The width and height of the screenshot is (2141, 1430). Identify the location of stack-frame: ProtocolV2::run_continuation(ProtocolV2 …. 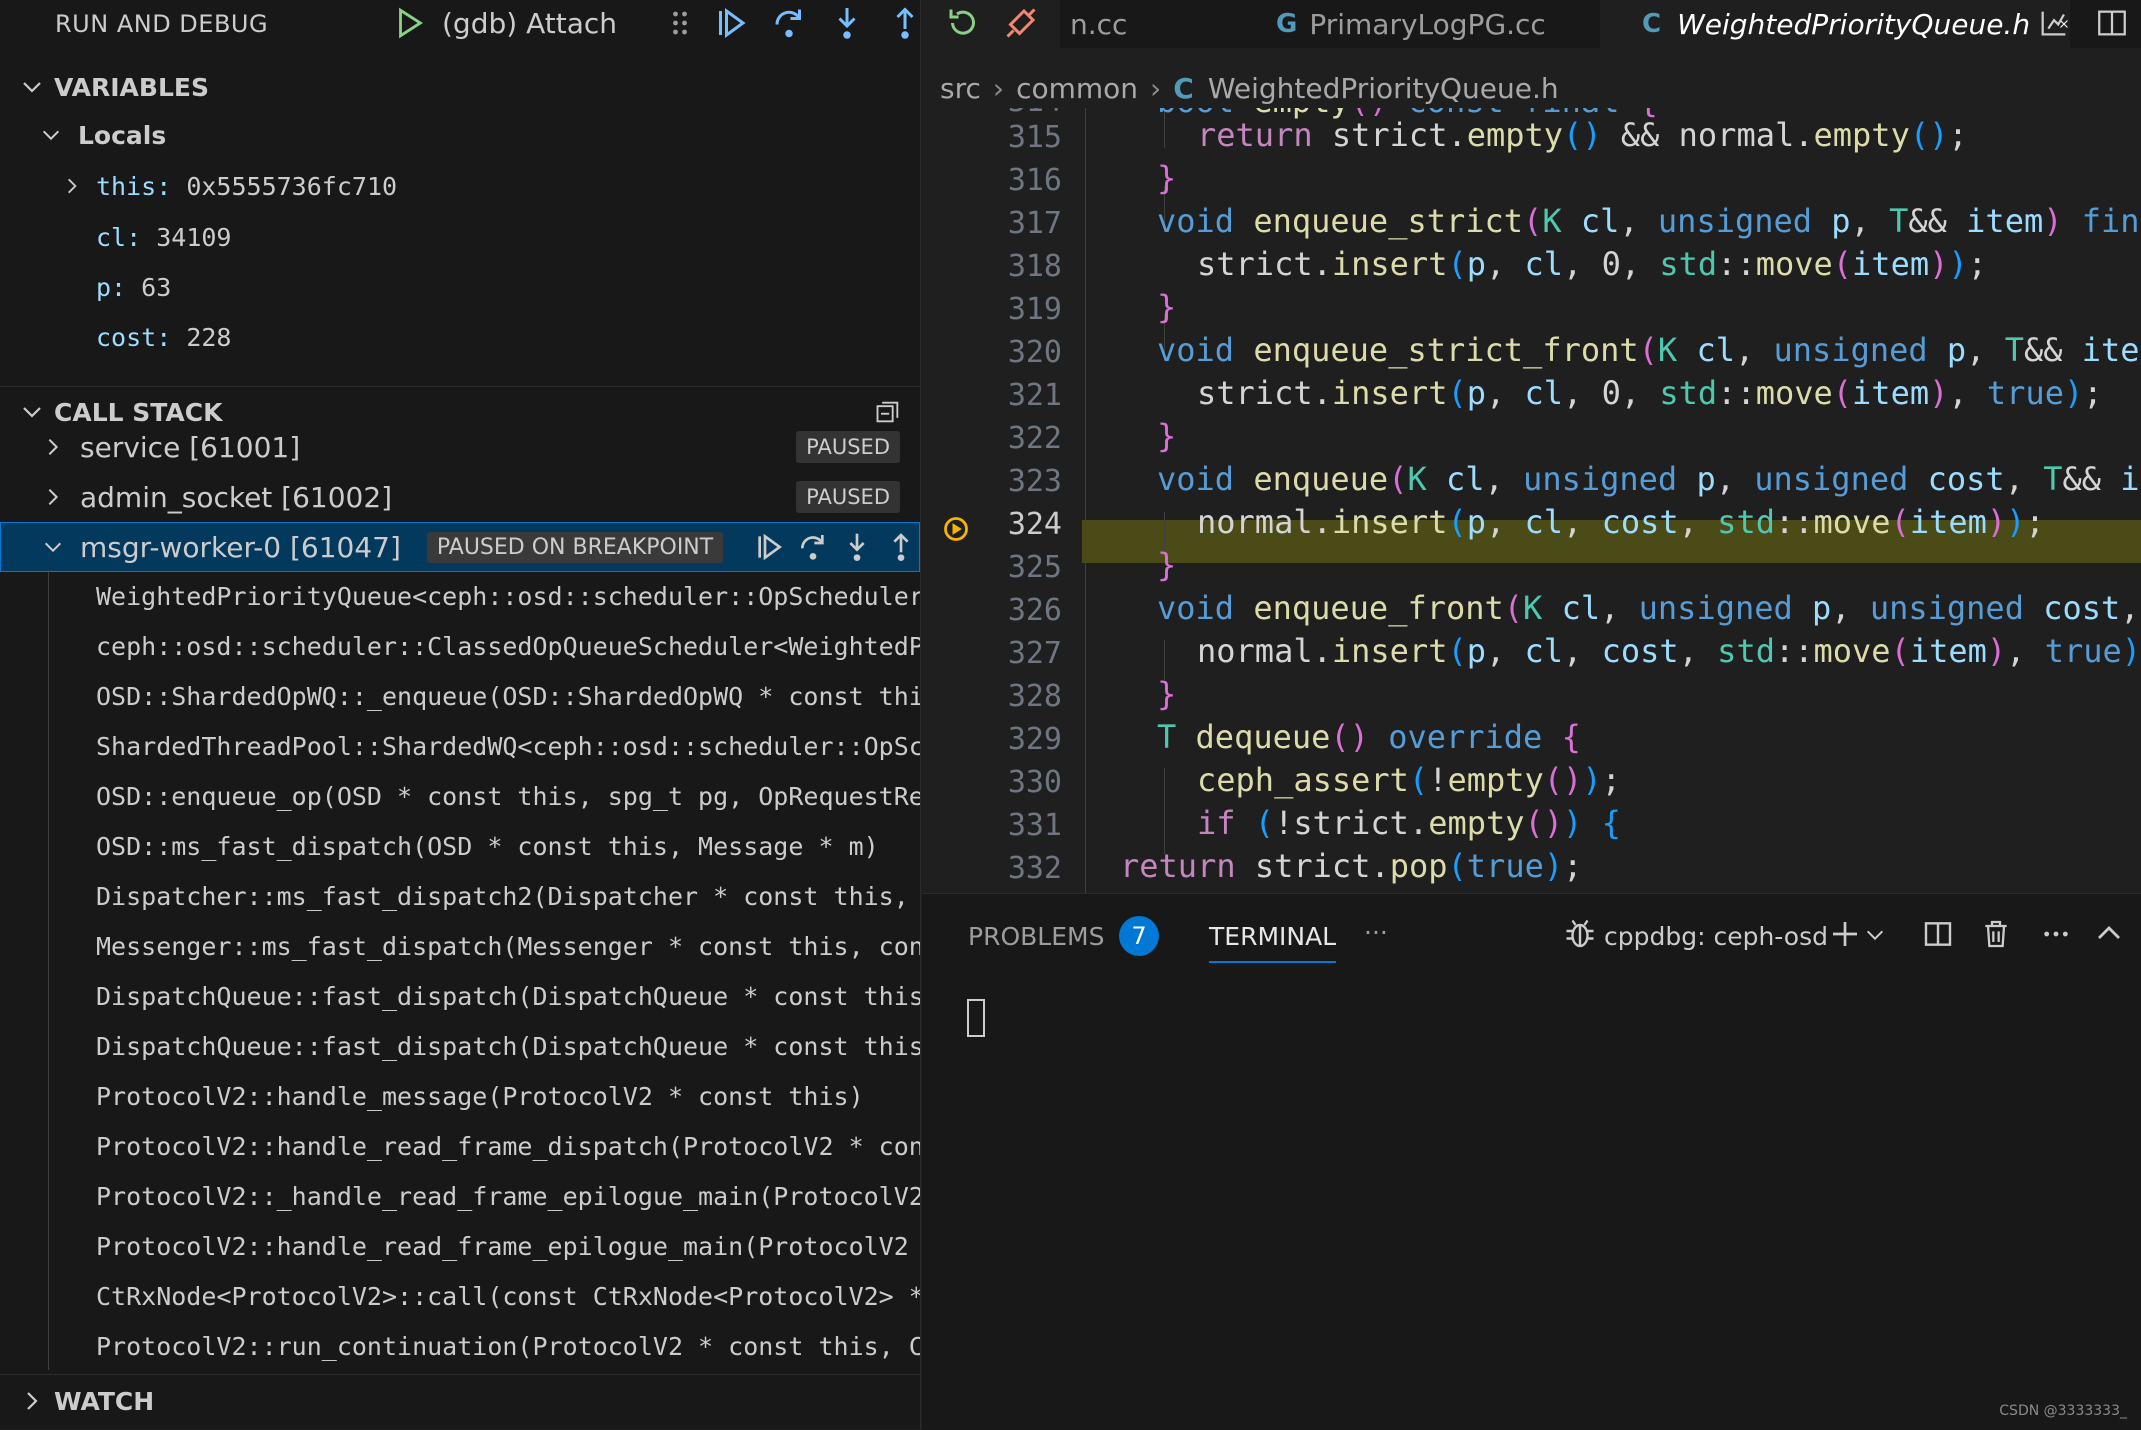
(508, 1346).